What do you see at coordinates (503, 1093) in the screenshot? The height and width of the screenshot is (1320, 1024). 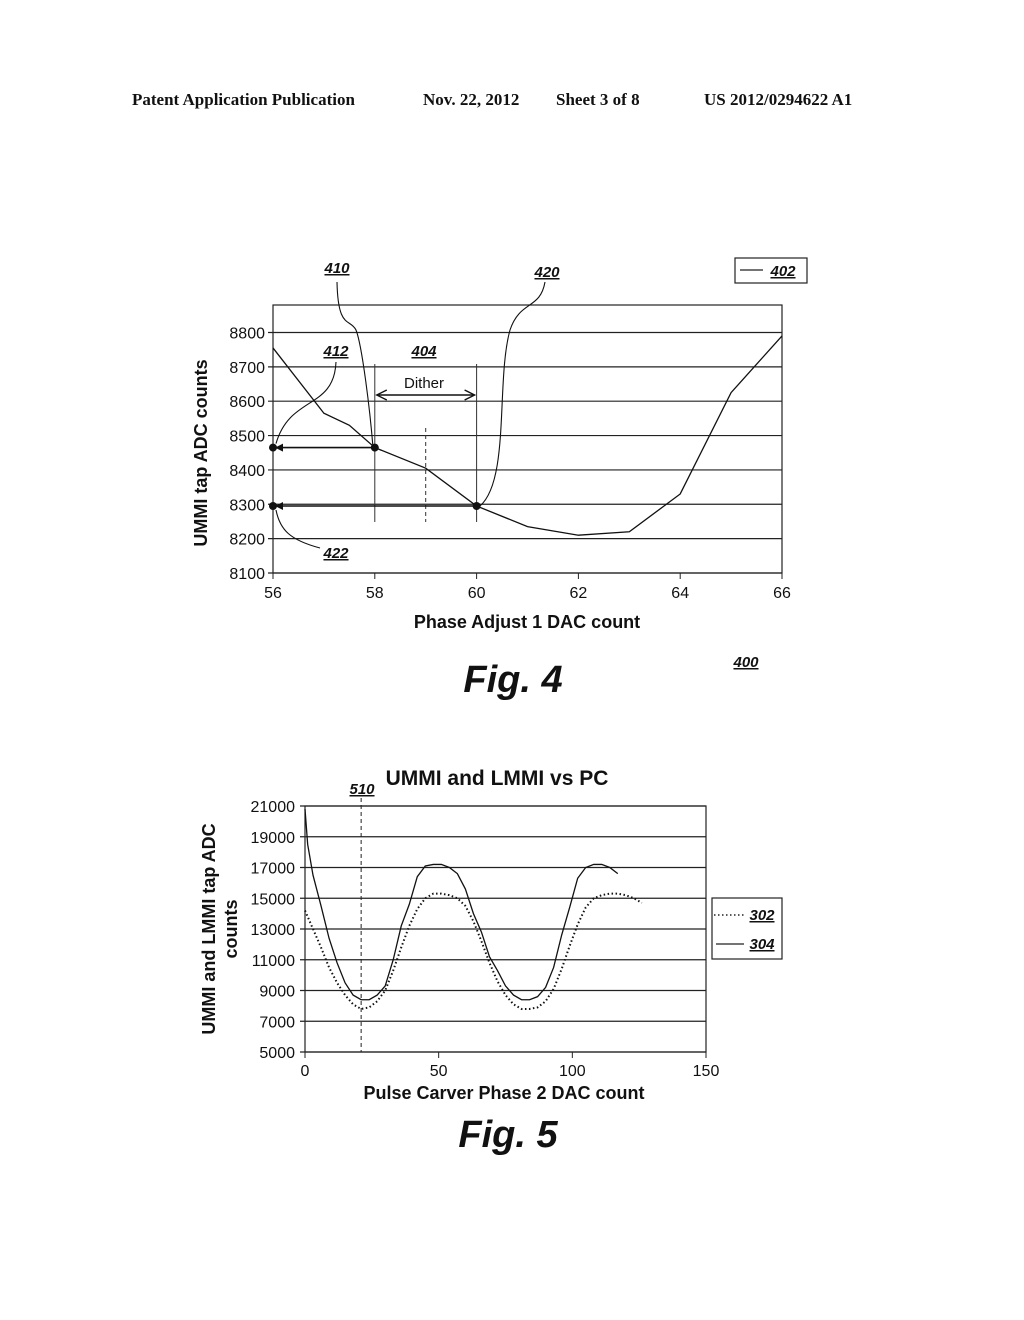 I see `fig5-x-axis-label: Pulse Carver Phase 2 DAC count` at bounding box center [503, 1093].